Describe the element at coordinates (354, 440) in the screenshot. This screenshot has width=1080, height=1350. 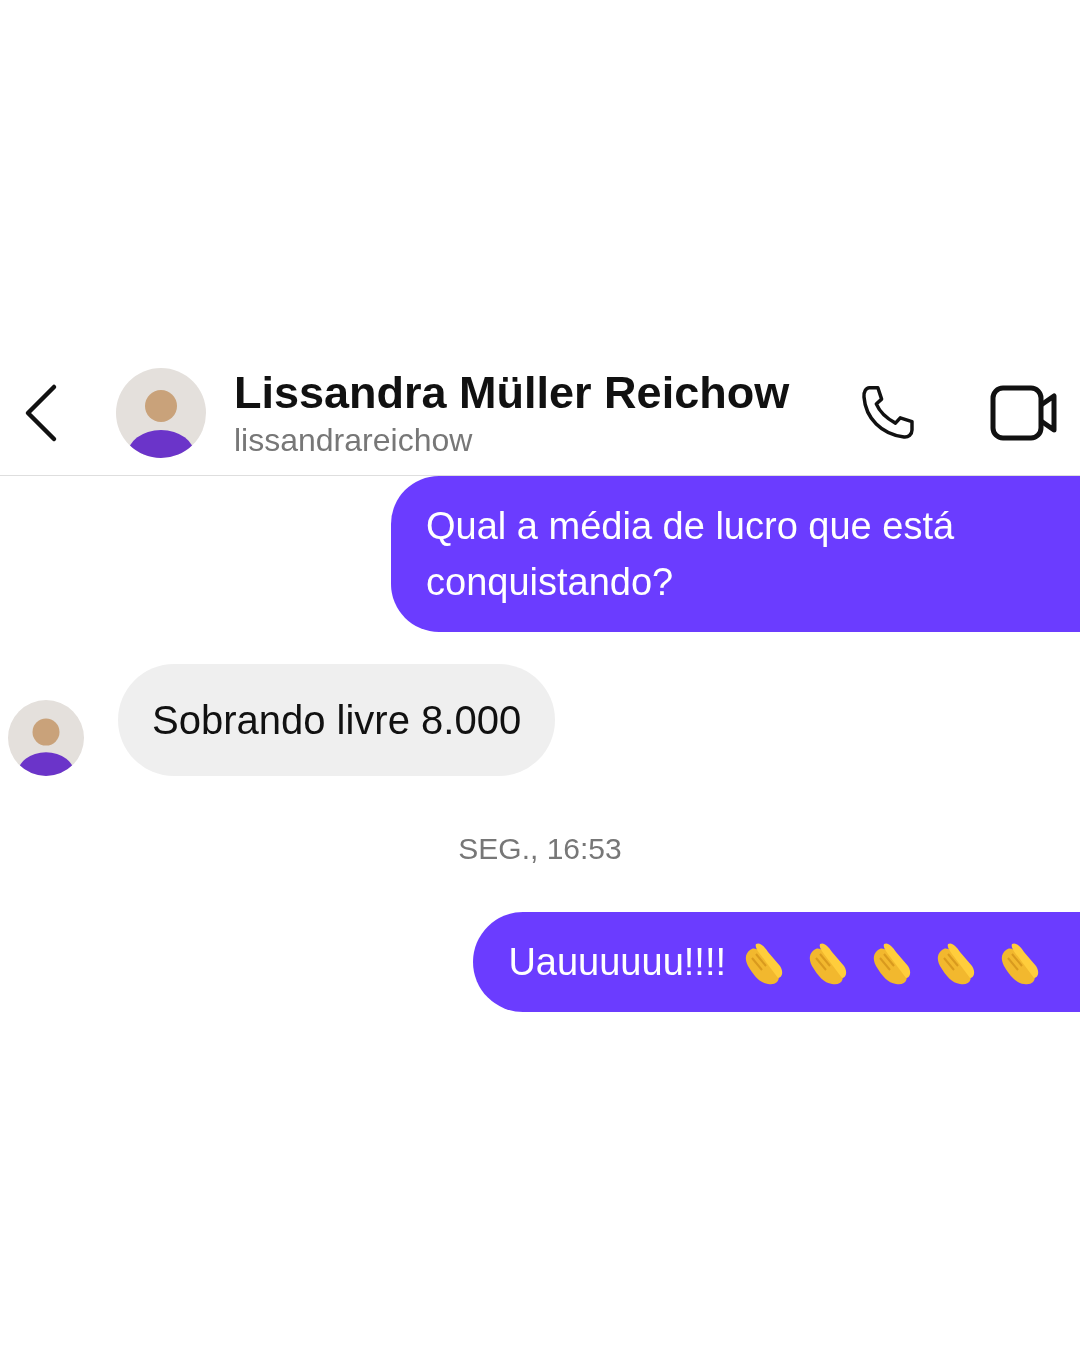
I see `contact-username: lissandrareichow` at that location.